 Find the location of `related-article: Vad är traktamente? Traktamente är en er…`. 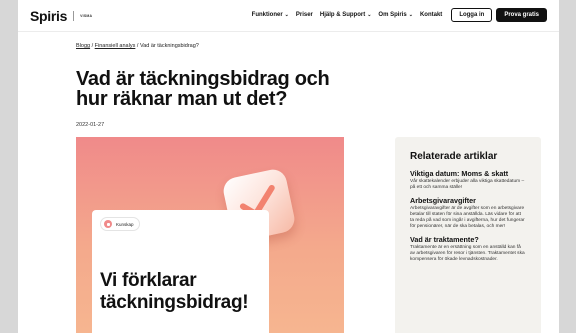

related-article: Vad är traktamente? Traktamente är en er… is located at coordinates (468, 249).